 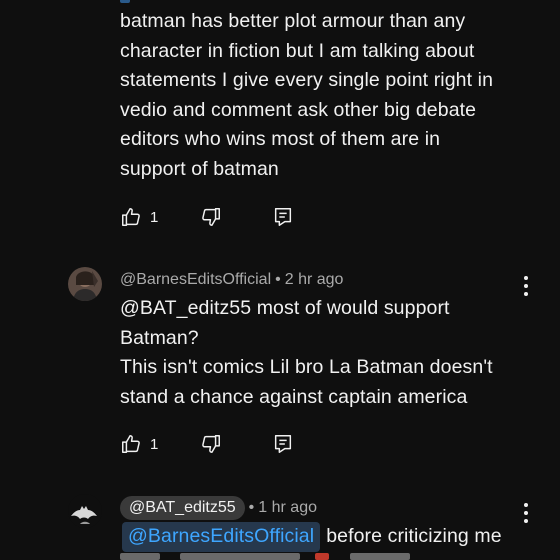 I want to click on comment-text-segment: before criticizing me, so click(x=414, y=536).